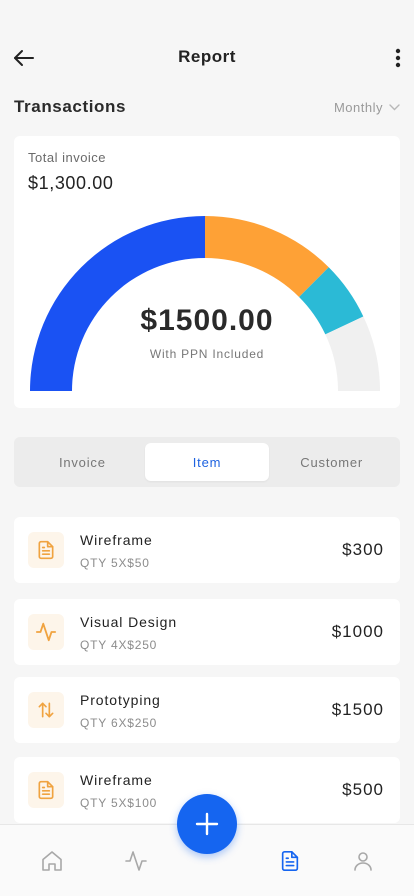  I want to click on gauge-total: $1500.00, so click(207, 320).